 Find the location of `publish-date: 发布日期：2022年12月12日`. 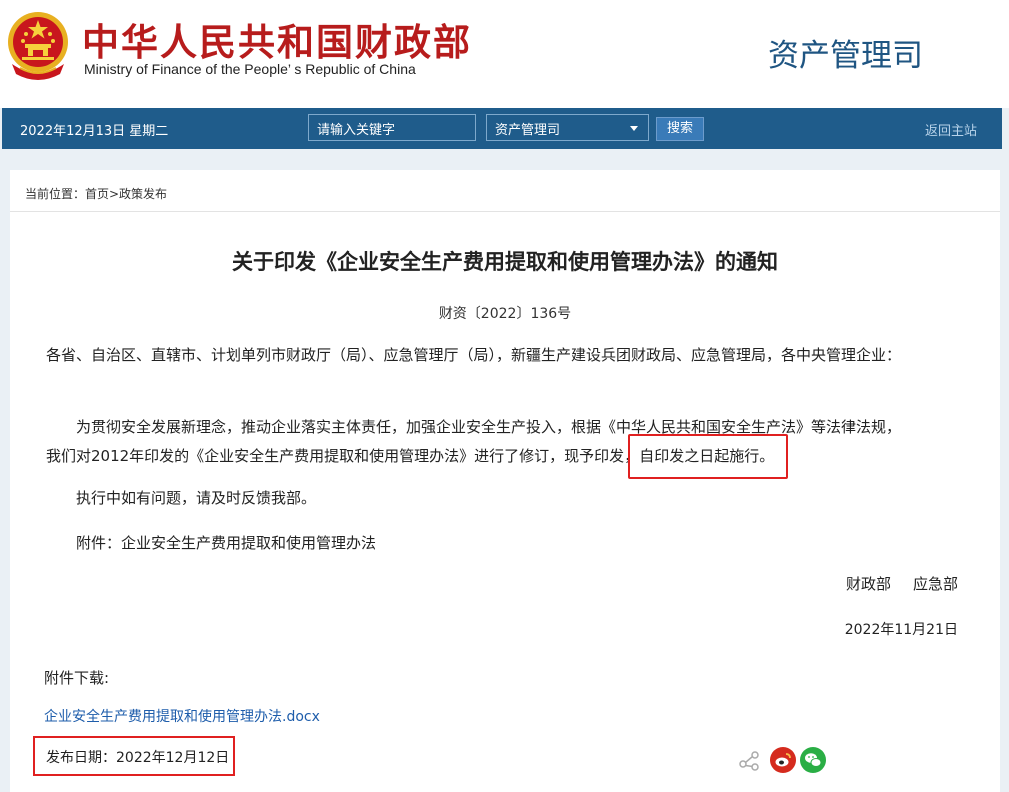

publish-date: 发布日期：2022年12月12日 is located at coordinates (134, 756).